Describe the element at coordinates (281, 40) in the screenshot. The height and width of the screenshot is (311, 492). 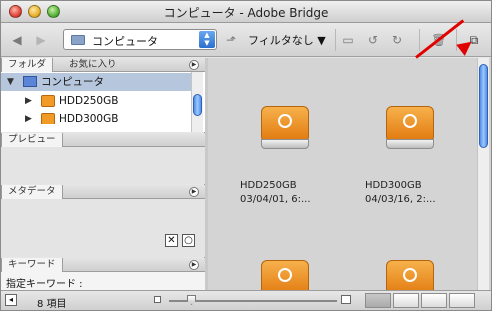
I see `filter-label: フィルタなし` at that location.